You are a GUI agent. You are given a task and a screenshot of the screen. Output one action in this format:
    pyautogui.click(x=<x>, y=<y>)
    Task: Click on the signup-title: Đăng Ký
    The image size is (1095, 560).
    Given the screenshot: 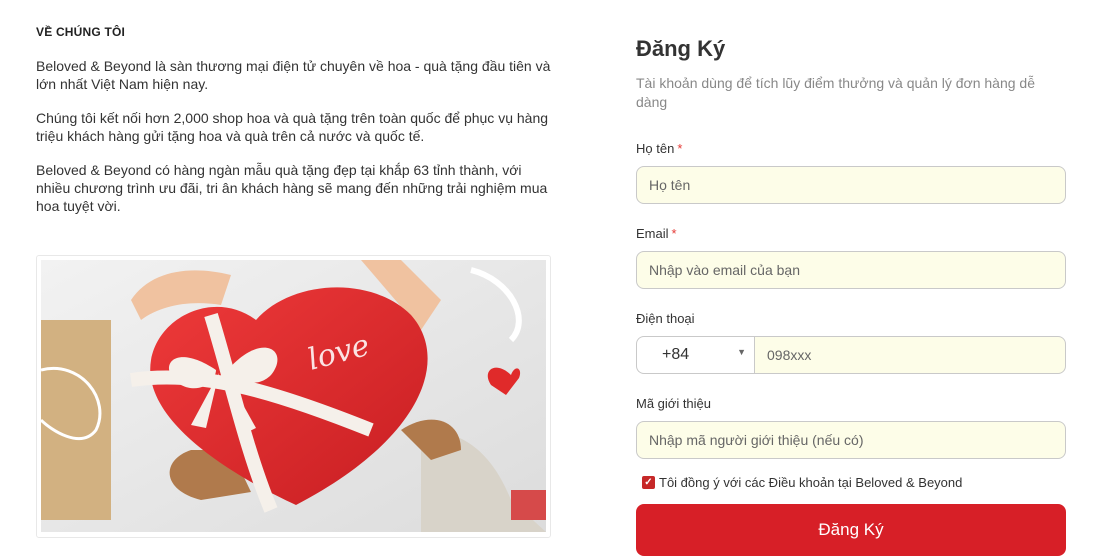 What is the action you would take?
    pyautogui.click(x=681, y=48)
    